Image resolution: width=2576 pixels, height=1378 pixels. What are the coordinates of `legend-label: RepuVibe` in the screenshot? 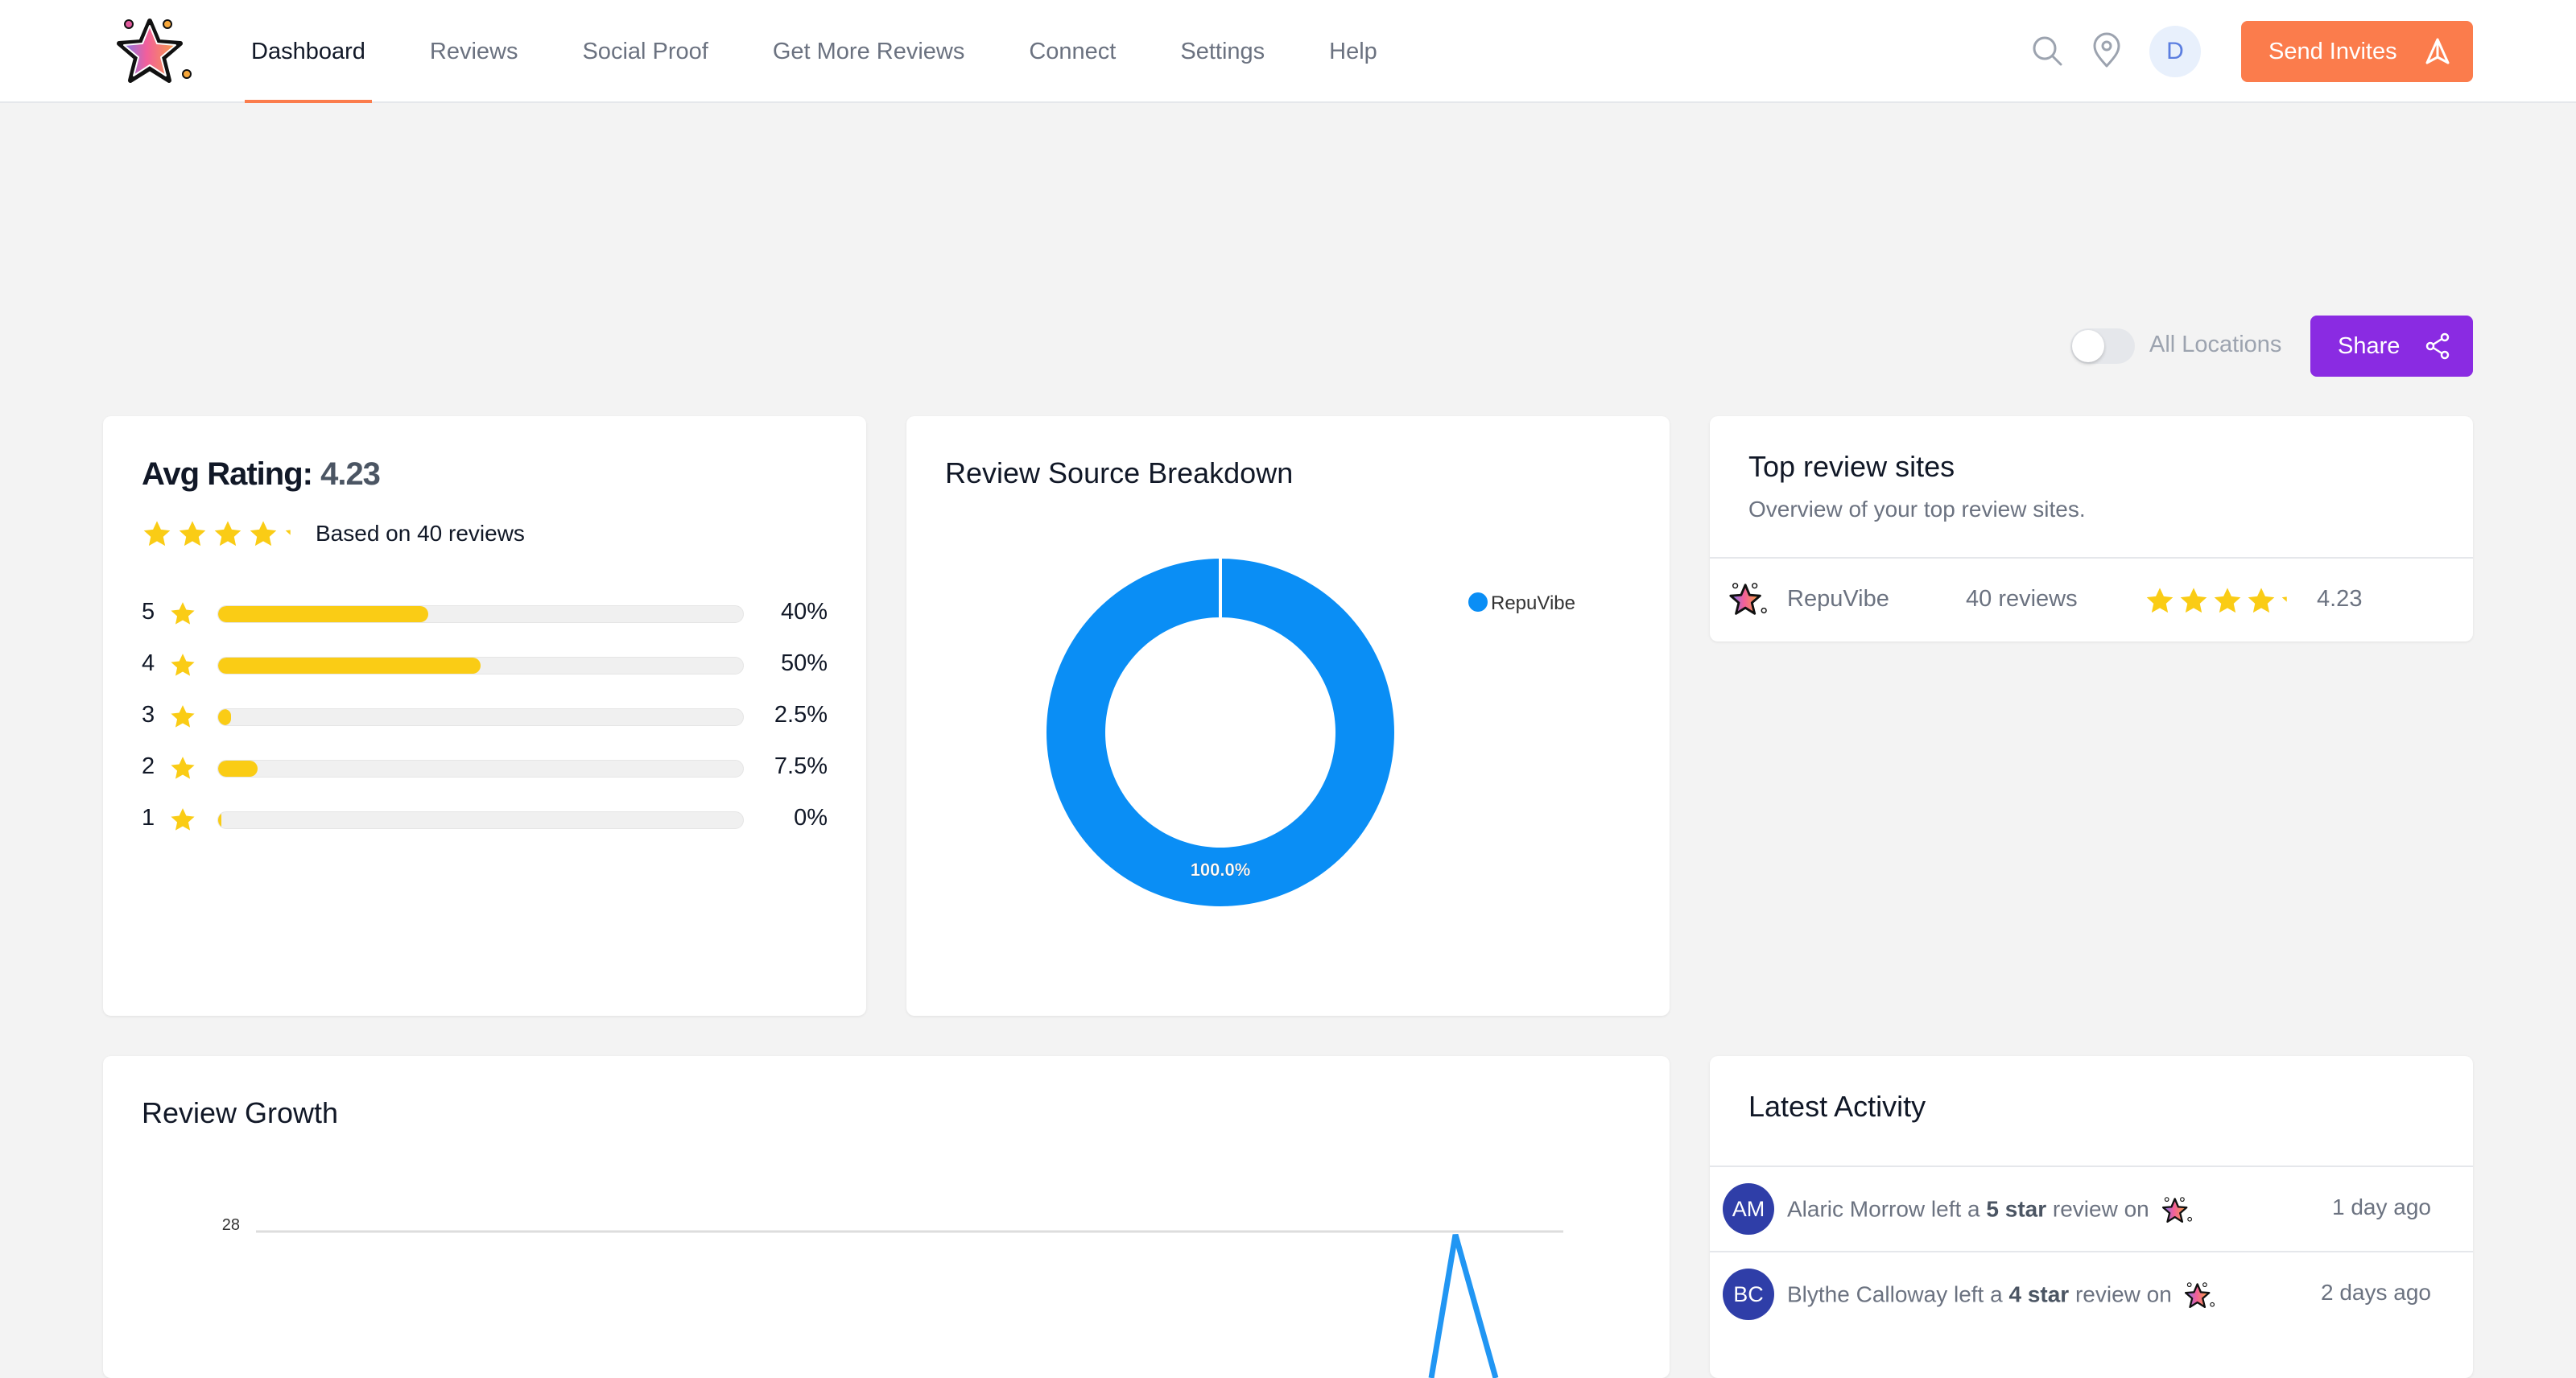 It's located at (1533, 603).